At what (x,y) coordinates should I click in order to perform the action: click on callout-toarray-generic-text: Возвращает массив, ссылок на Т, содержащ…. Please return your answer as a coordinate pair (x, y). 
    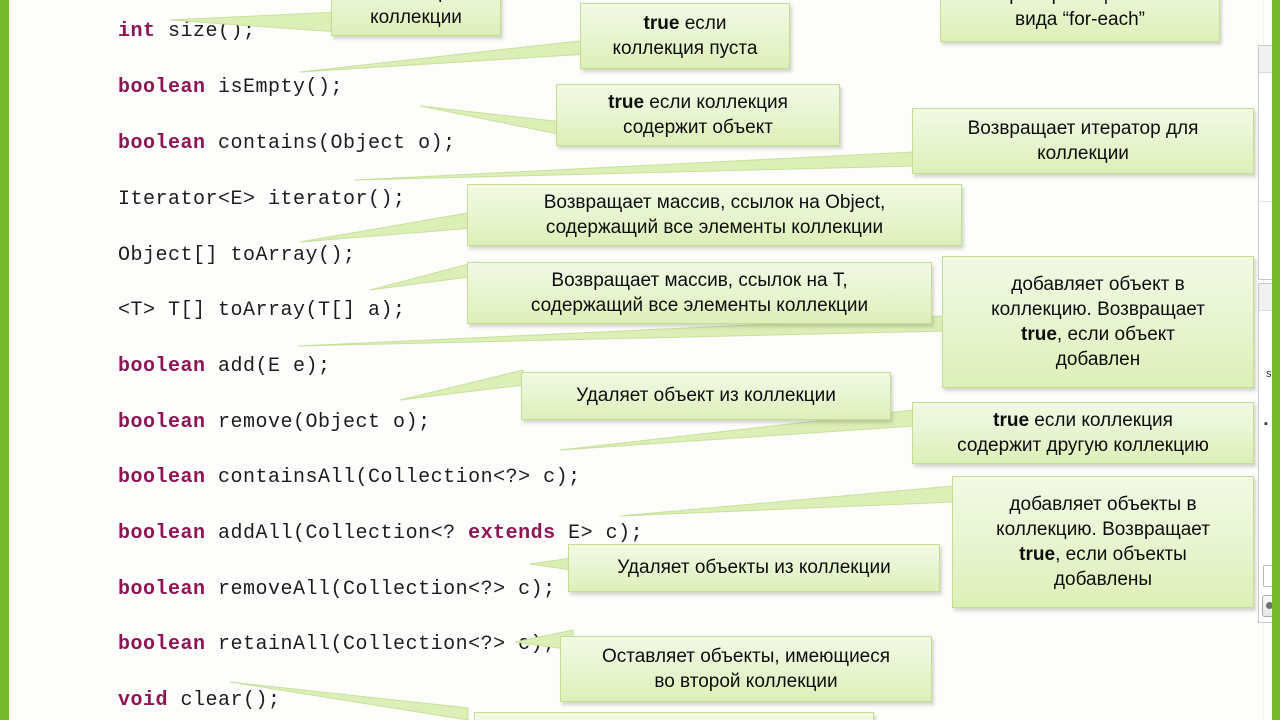
    Looking at the image, I should click on (699, 293).